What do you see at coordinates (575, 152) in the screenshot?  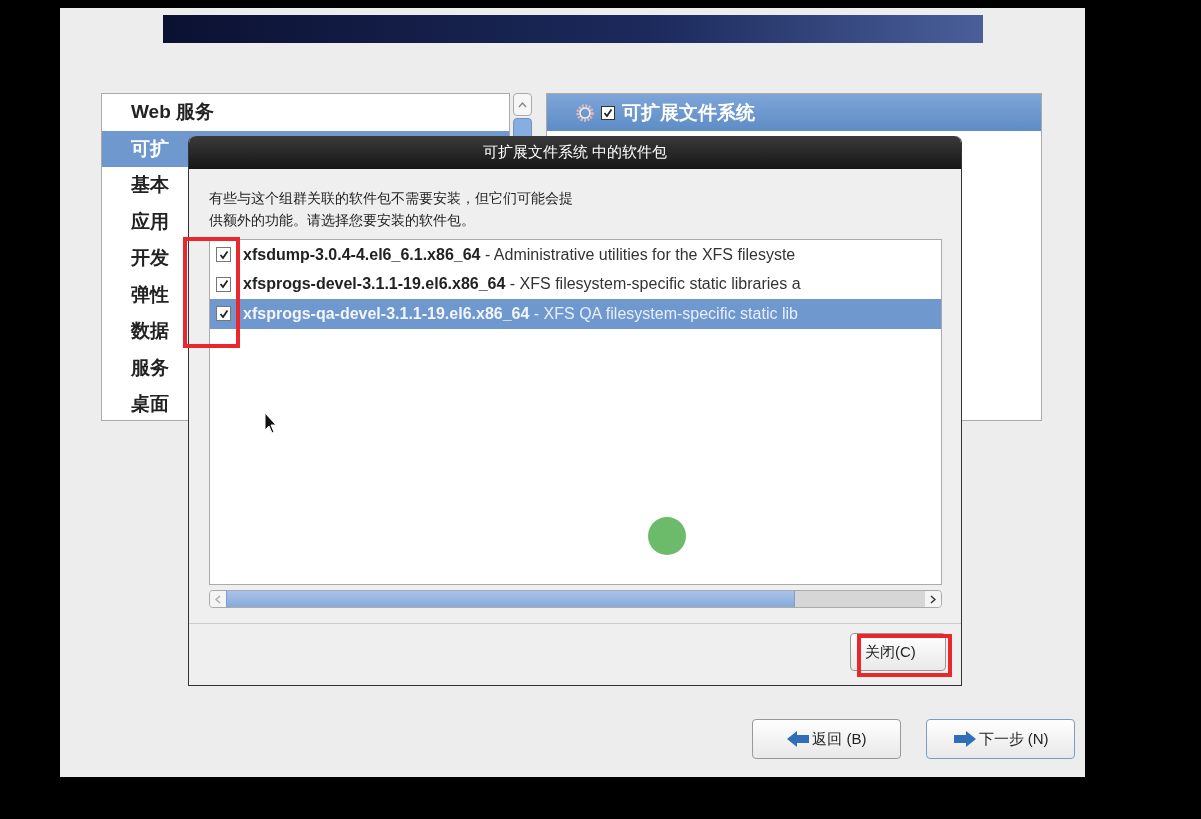 I see `dialog-title: 可扩展文件系统 中的软件包` at bounding box center [575, 152].